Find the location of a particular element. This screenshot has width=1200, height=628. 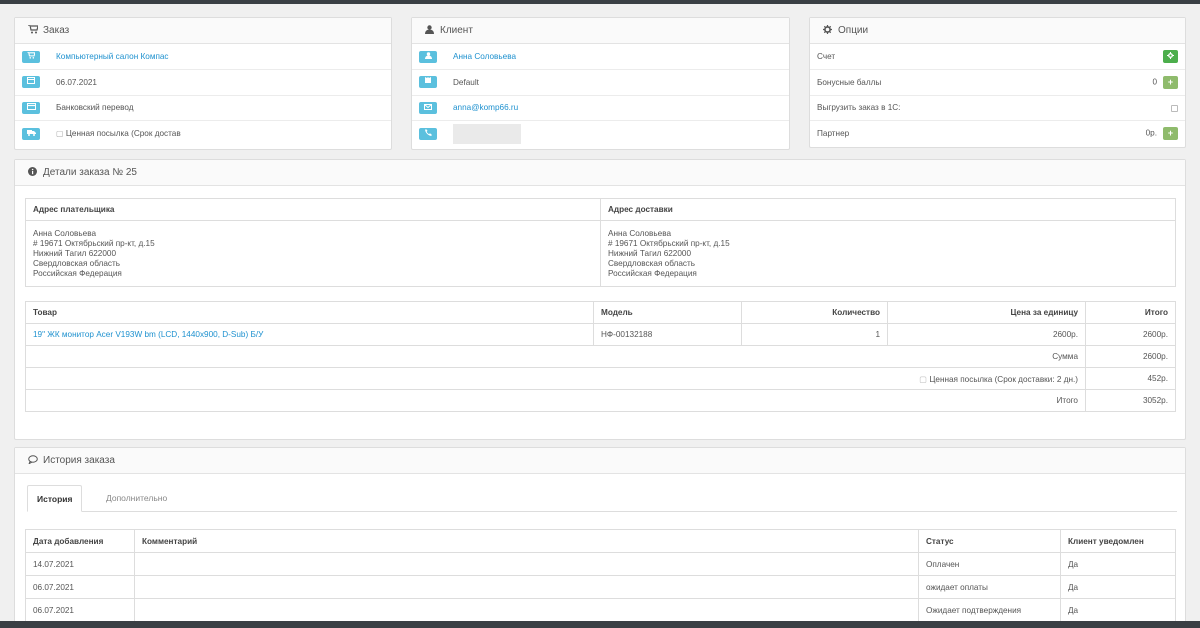

credit-card-icon is located at coordinates (31, 107).